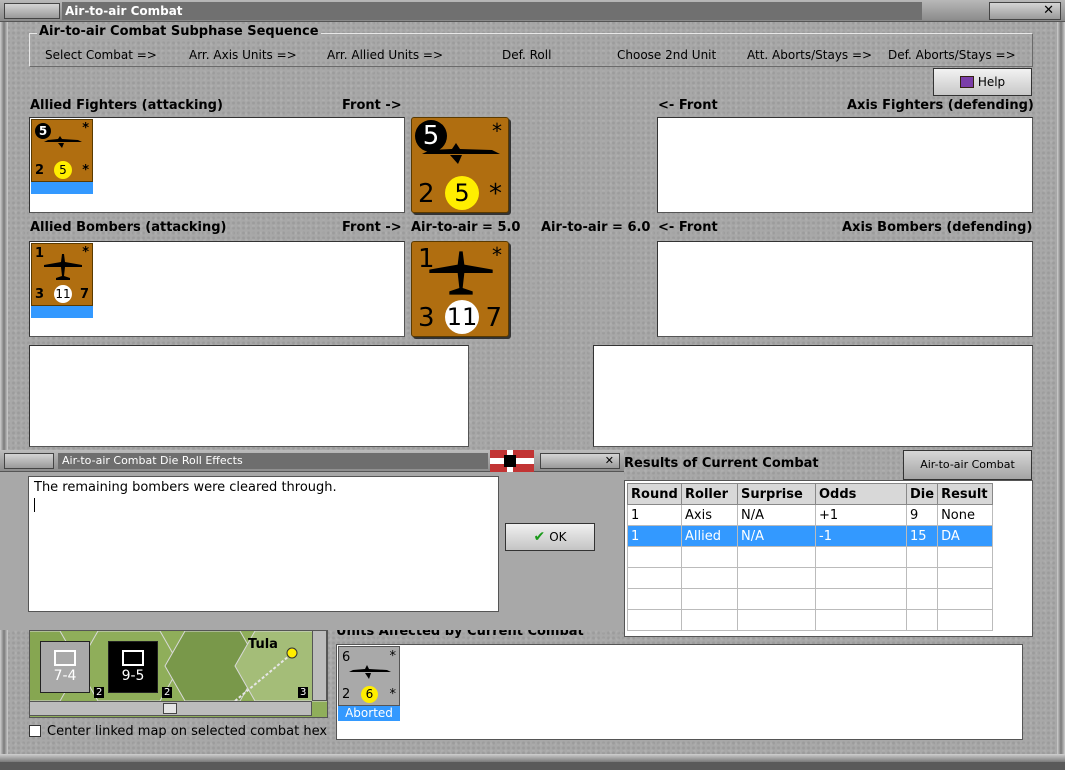 This screenshot has width=1065, height=770. Describe the element at coordinates (810, 515) in the screenshot. I see `table-row: 1 Axis N/A +1 9 None` at that location.